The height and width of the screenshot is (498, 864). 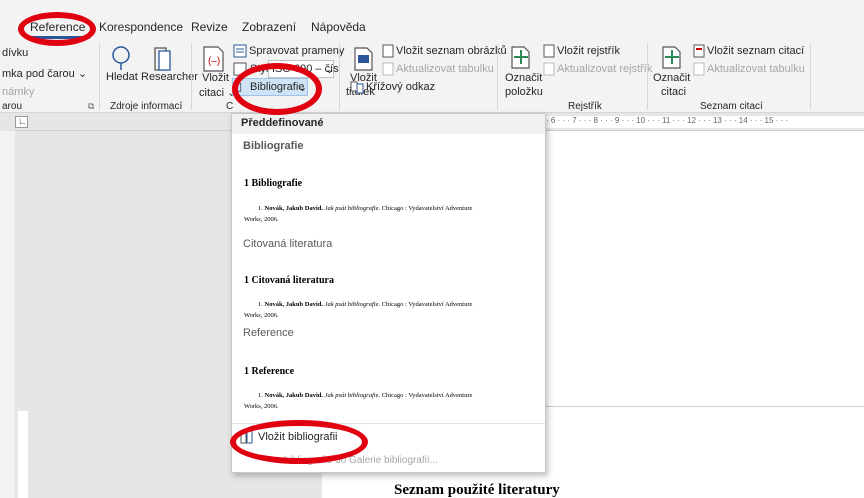 What do you see at coordinates (445, 69) in the screenshot?
I see `aktualizovat-tabulku-button: Aktualizovat tabulku` at bounding box center [445, 69].